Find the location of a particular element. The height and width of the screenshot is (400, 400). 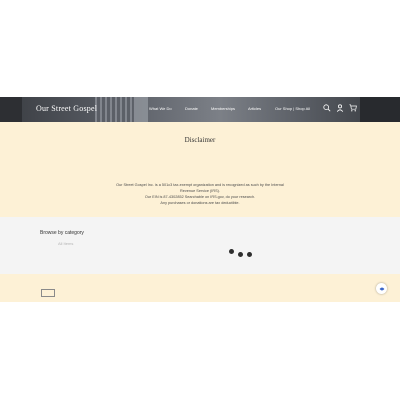

search-icon is located at coordinates (327, 108).